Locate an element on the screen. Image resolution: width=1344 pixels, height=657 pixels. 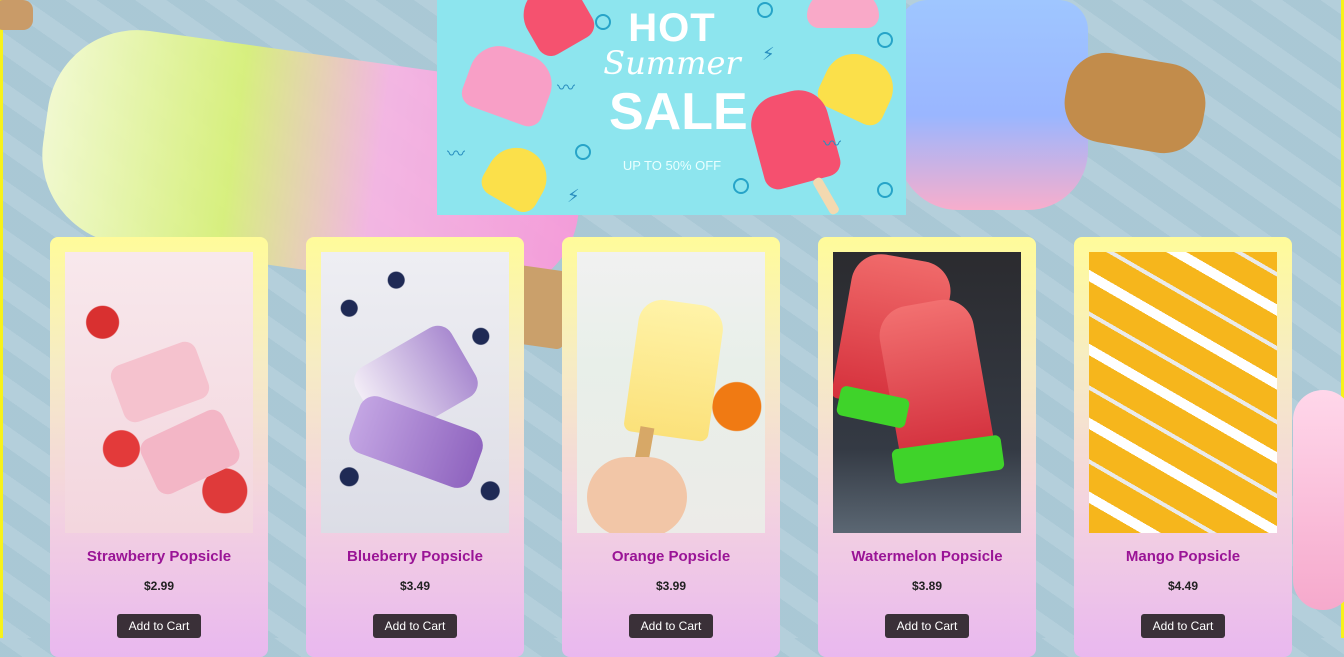
product-card: Orange Popsicle $3.99 Add to Cart is located at coordinates (671, 447).